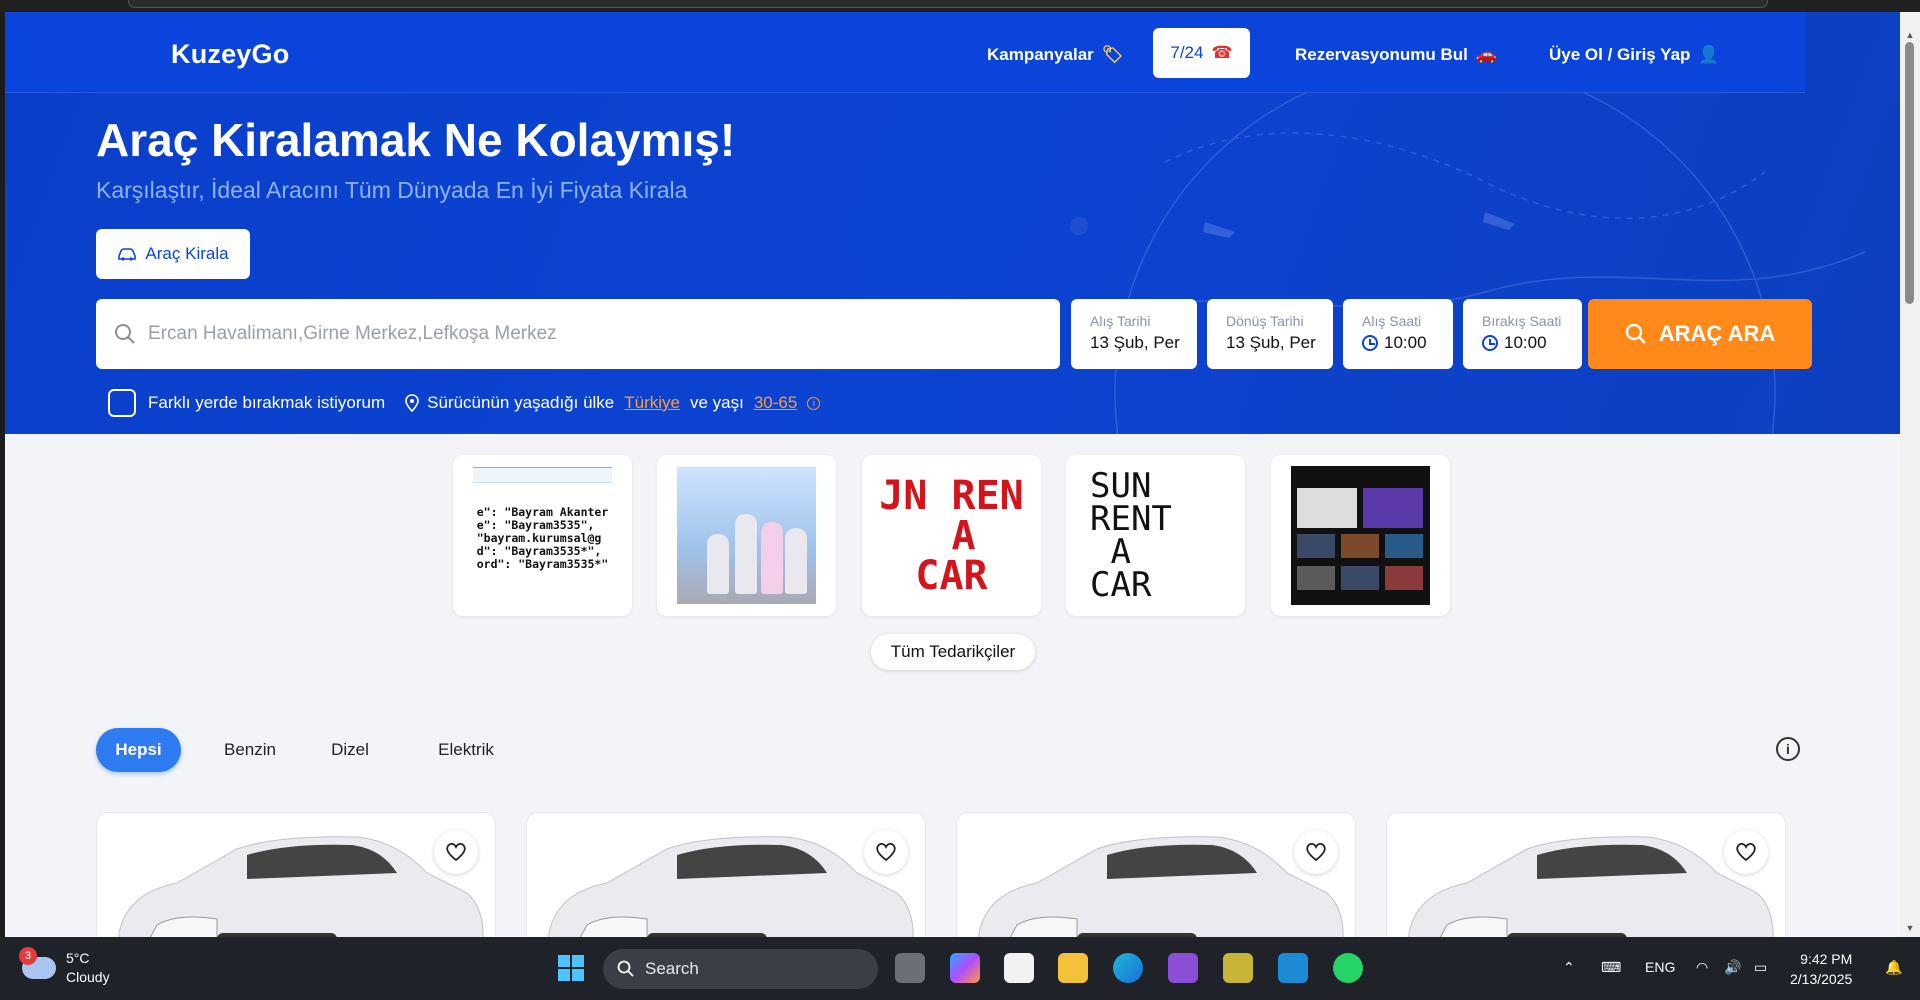  I want to click on app-icon, so click(1238, 968).